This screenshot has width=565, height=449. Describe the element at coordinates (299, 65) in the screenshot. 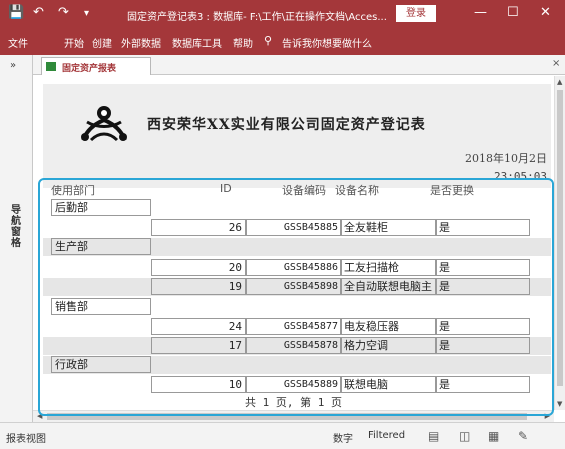

I see `document-tabs: 固定资产报表 ×` at that location.